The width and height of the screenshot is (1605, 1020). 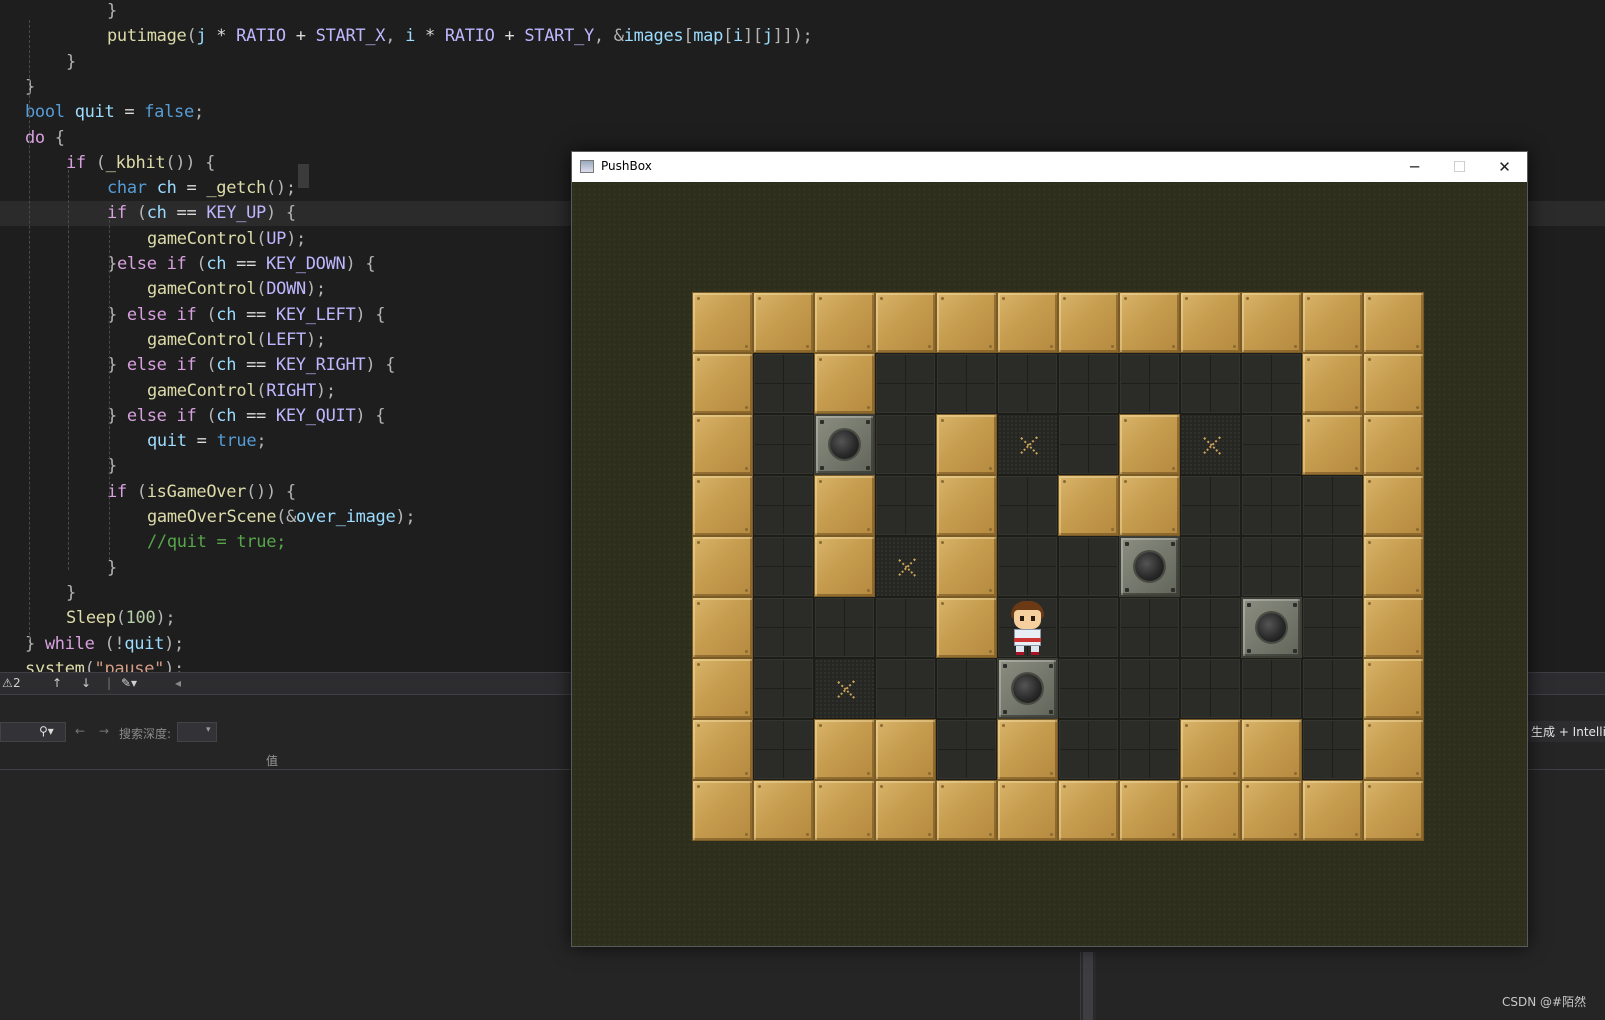 I want to click on build-intellisense-filter: 生成 + Intelli, so click(x=1566, y=731).